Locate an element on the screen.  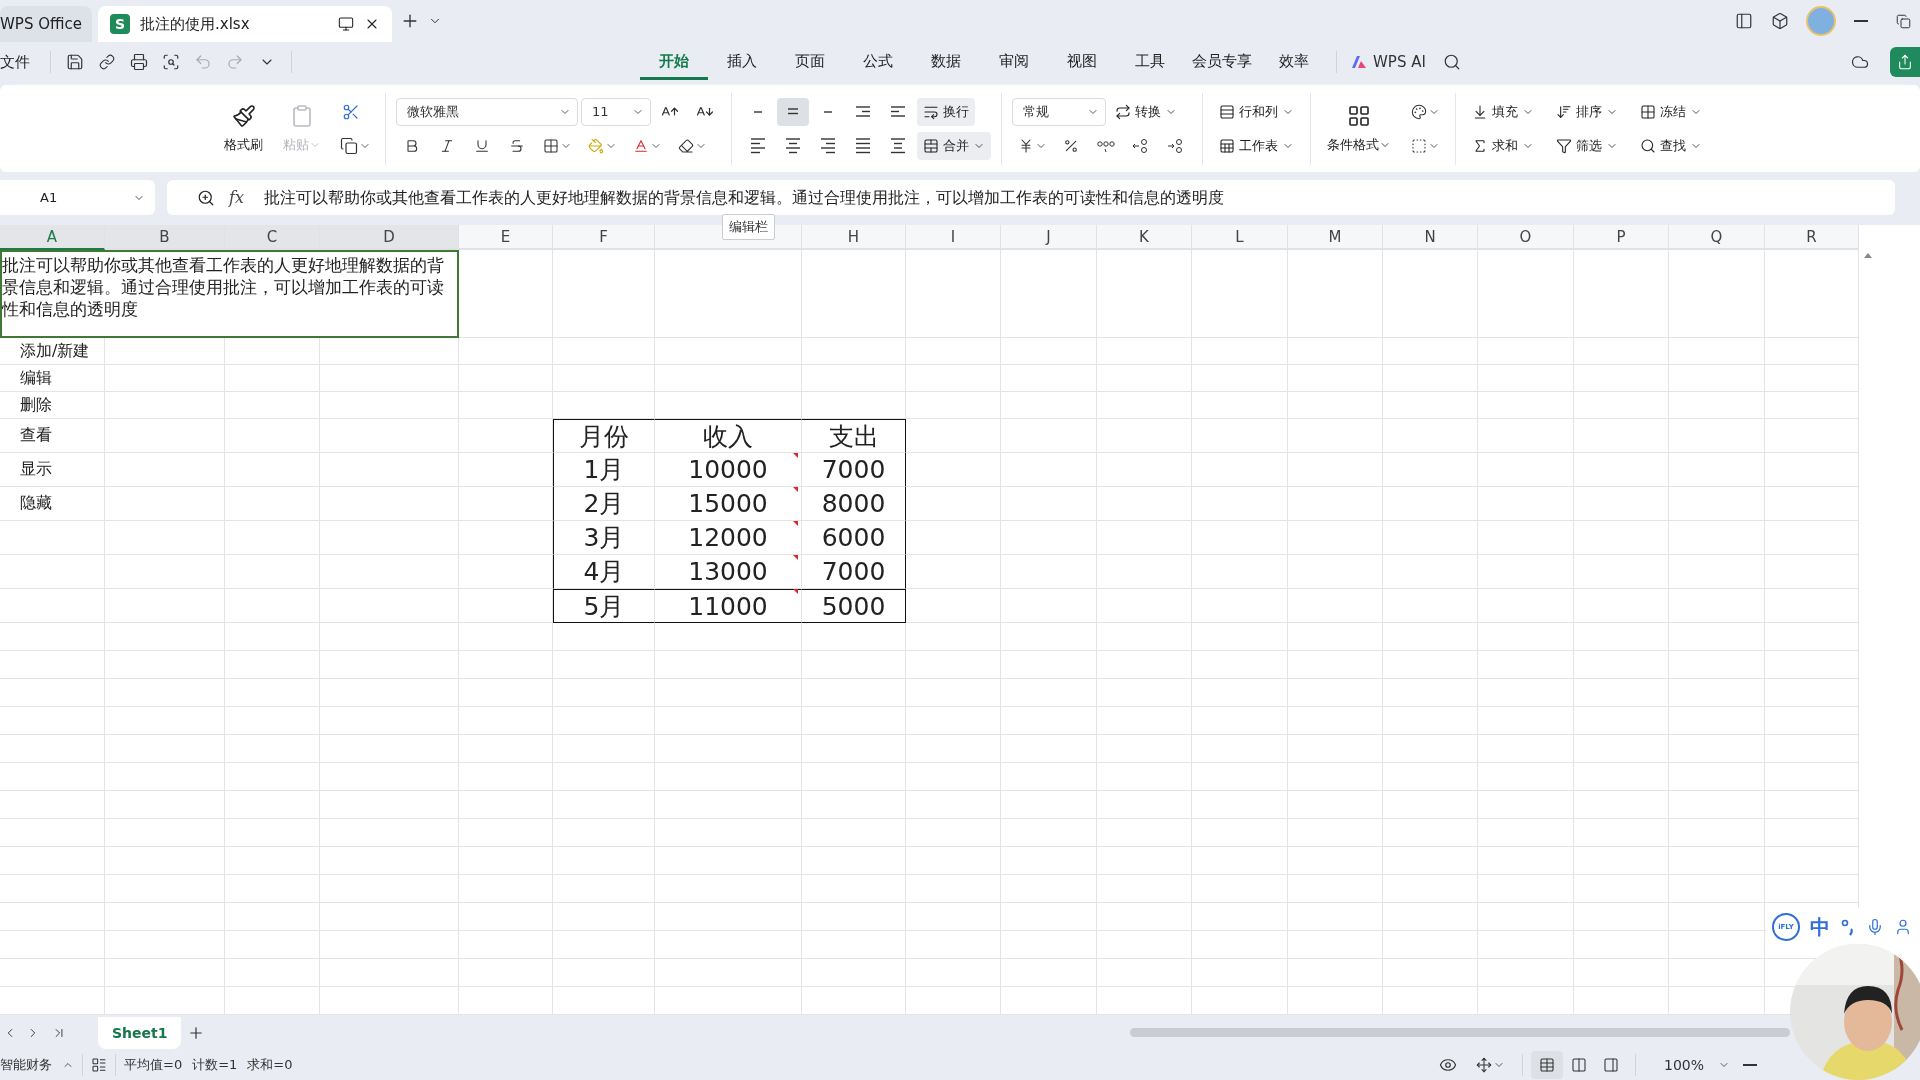
status-stat: 求和=0 is located at coordinates (270, 1065).